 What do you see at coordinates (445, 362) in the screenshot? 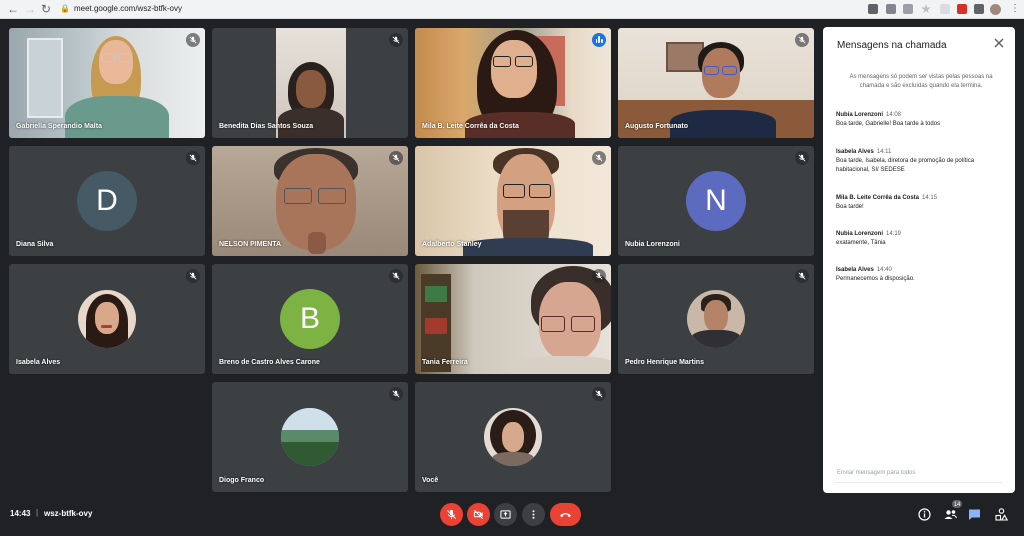
I see `participant-name: Tania Ferreira` at bounding box center [445, 362].